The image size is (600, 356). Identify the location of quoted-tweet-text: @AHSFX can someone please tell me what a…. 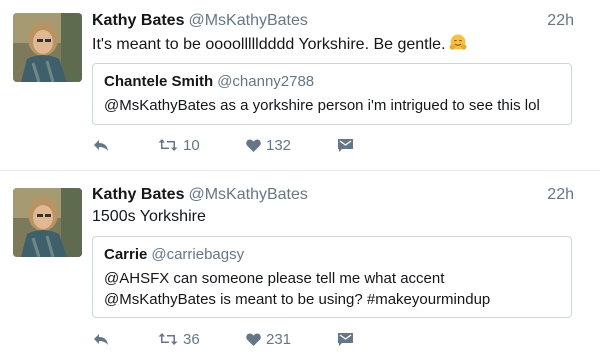
(297, 289).